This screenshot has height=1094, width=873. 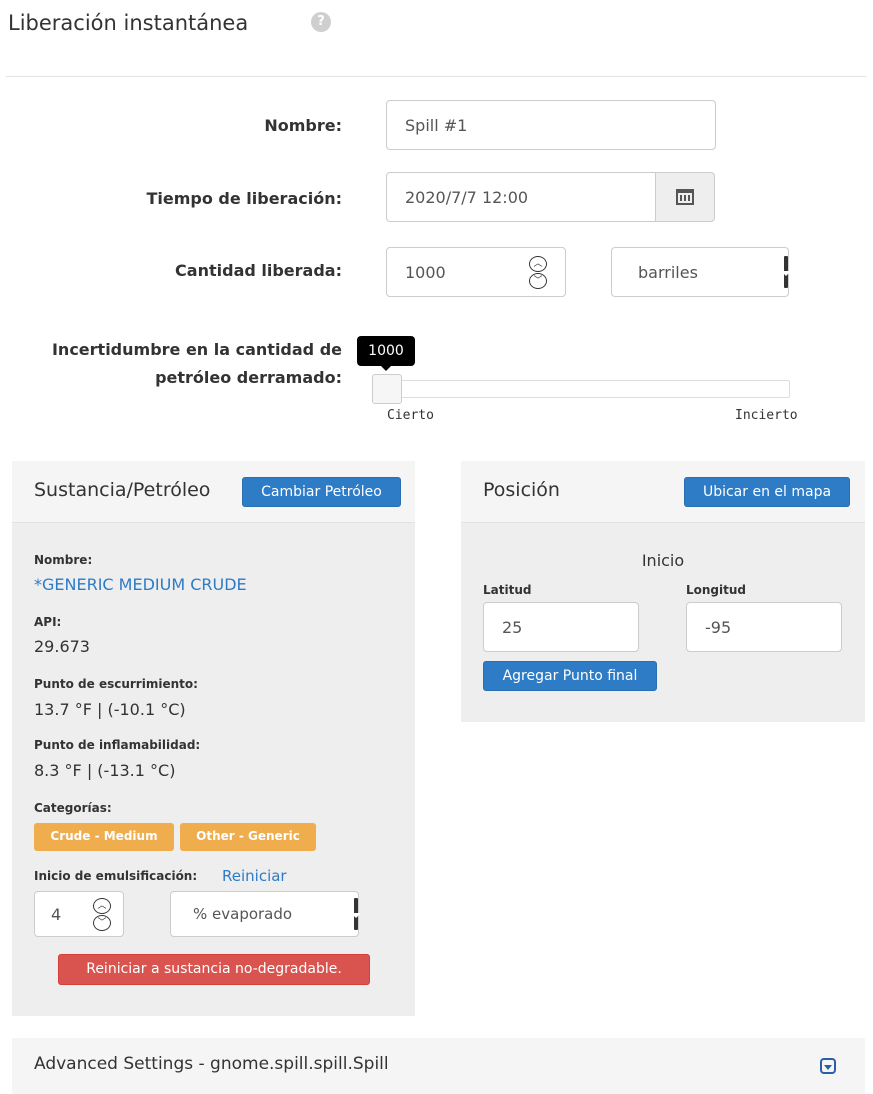 What do you see at coordinates (425, 272) in the screenshot?
I see `amount-value: 1000` at bounding box center [425, 272].